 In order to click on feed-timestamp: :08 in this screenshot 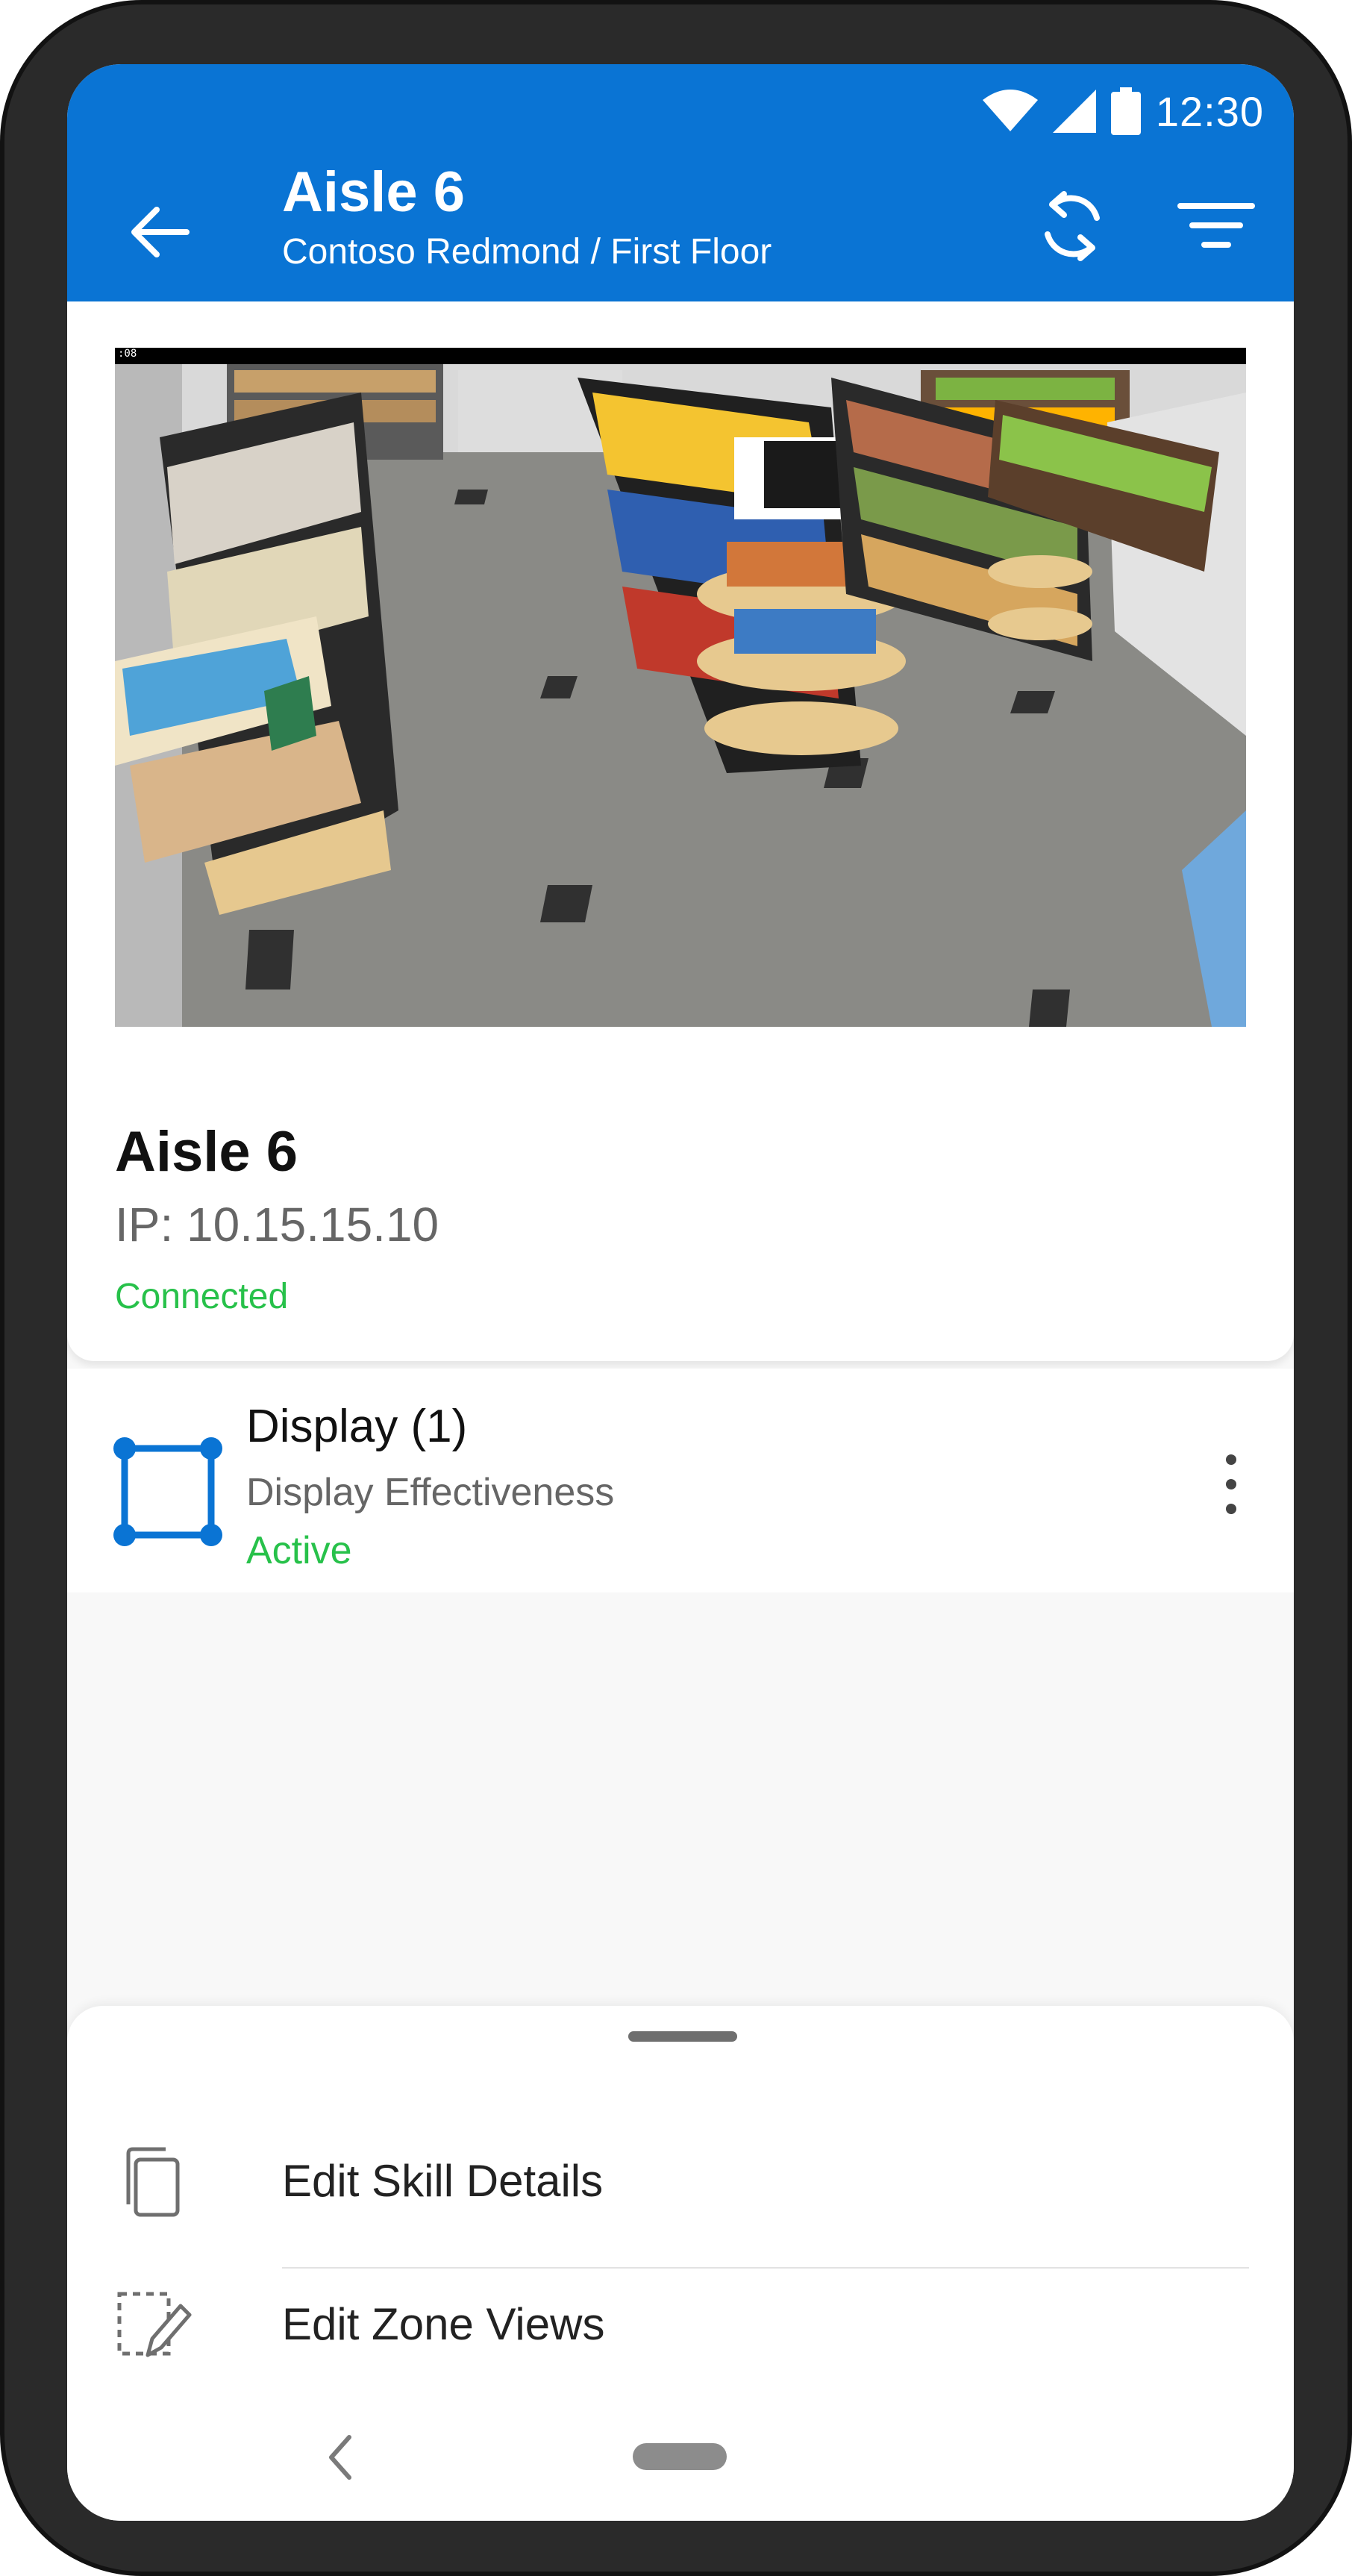, I will do `click(128, 354)`.